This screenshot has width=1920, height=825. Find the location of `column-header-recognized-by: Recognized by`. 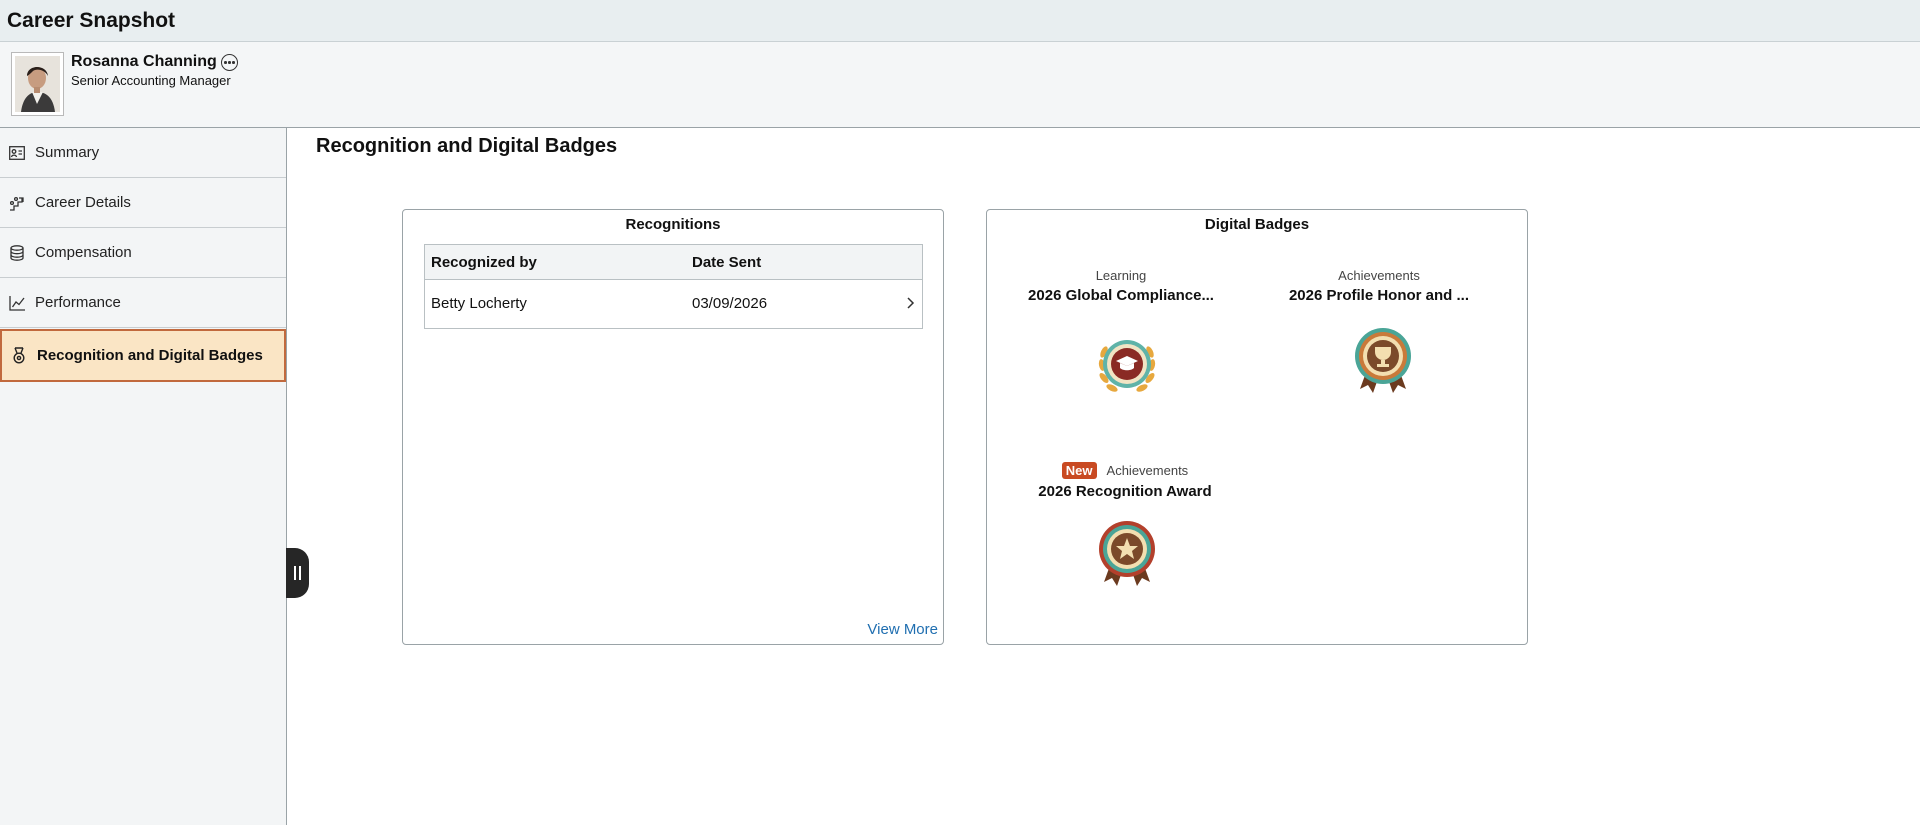

column-header-recognized-by: Recognized by is located at coordinates (484, 262).